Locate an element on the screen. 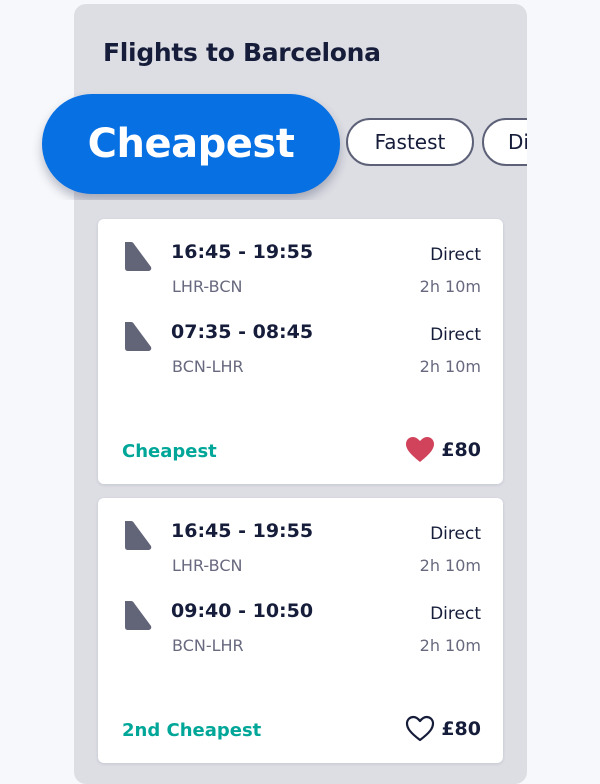  tab-direct-label: Di is located at coordinates (517, 142).